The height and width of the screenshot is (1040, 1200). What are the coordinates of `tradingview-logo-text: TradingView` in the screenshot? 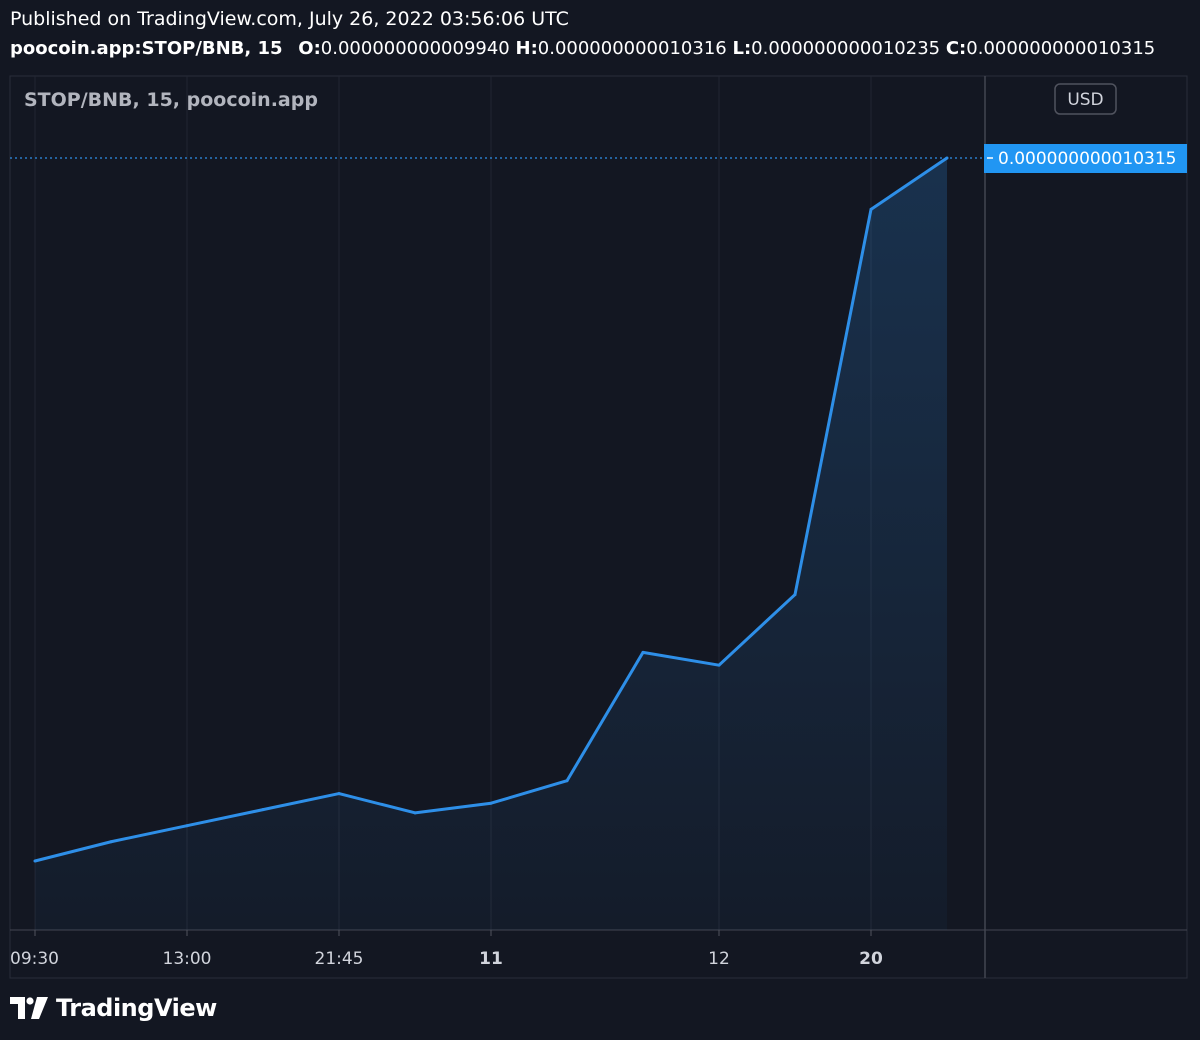 It's located at (136, 1008).